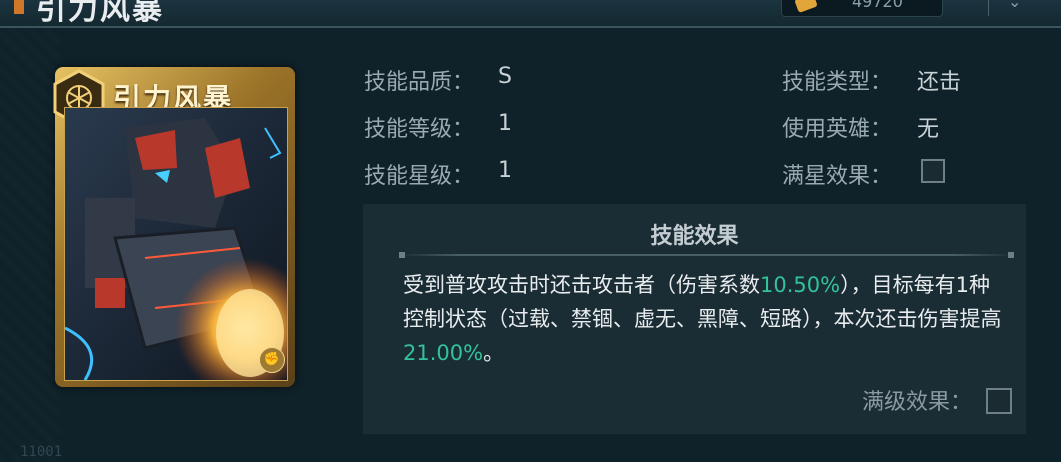 Image resolution: width=1061 pixels, height=462 pixels. Describe the element at coordinates (419, 82) in the screenshot. I see `quality-label: 技能品质：` at that location.